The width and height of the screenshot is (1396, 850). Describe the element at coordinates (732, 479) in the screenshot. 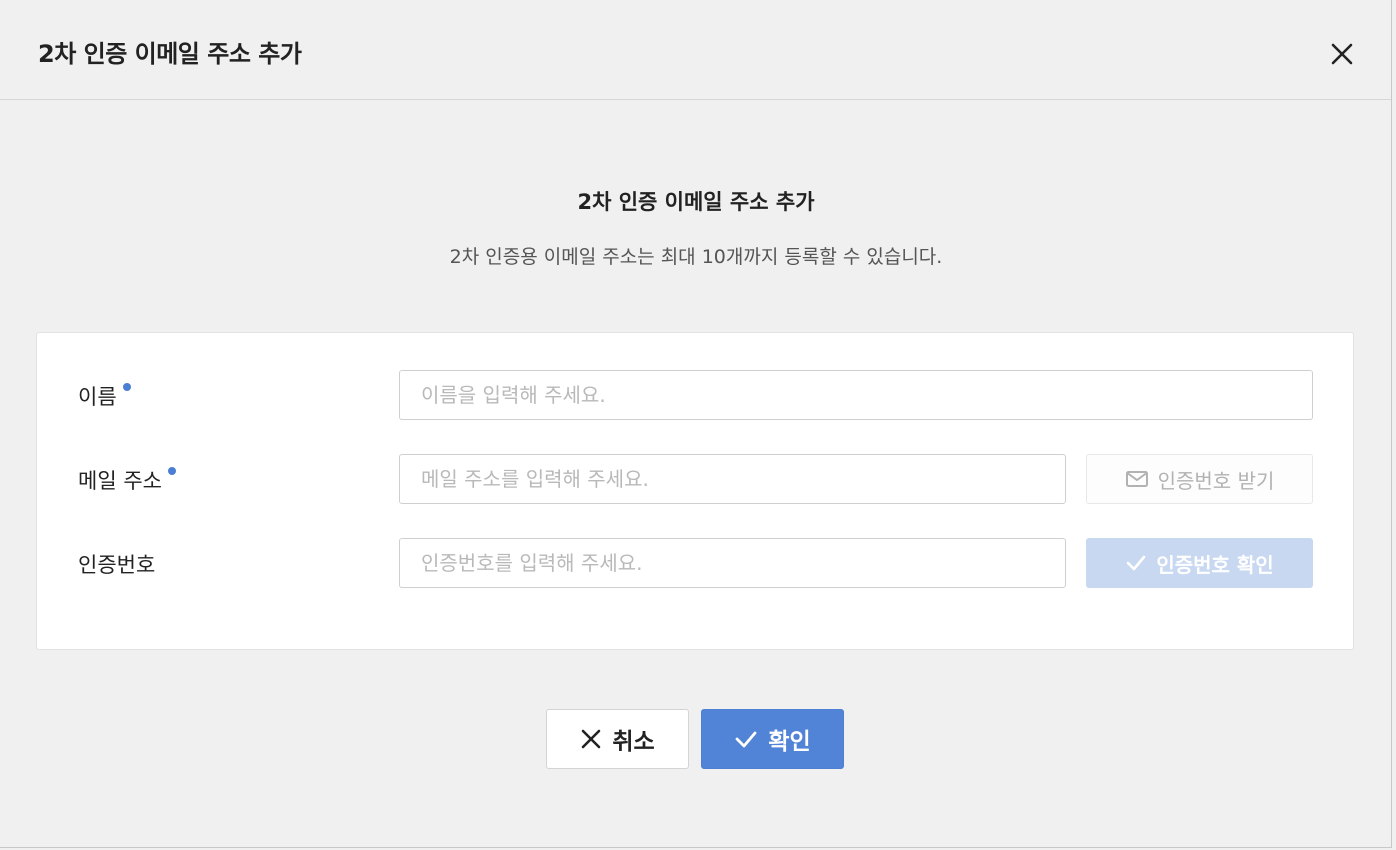

I see `email-input` at that location.